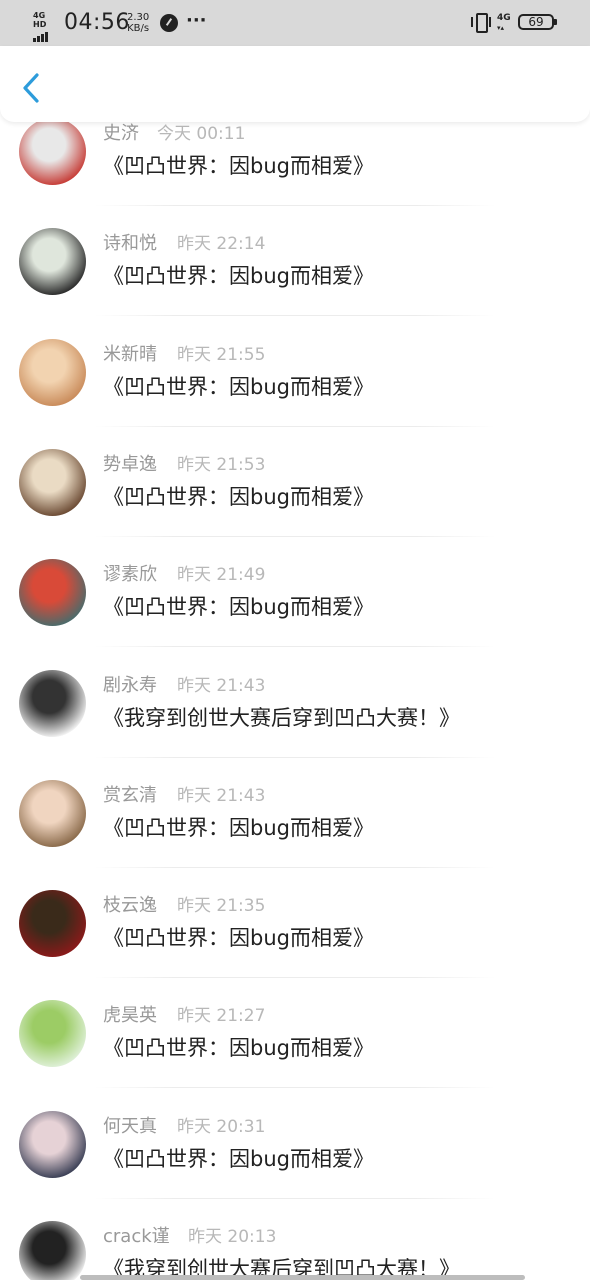 The image size is (590, 1280). Describe the element at coordinates (295, 23) in the screenshot. I see `status-bar: 4G HD 04:56 2.30 KB/s ··· 4G ▾▴ 69` at that location.